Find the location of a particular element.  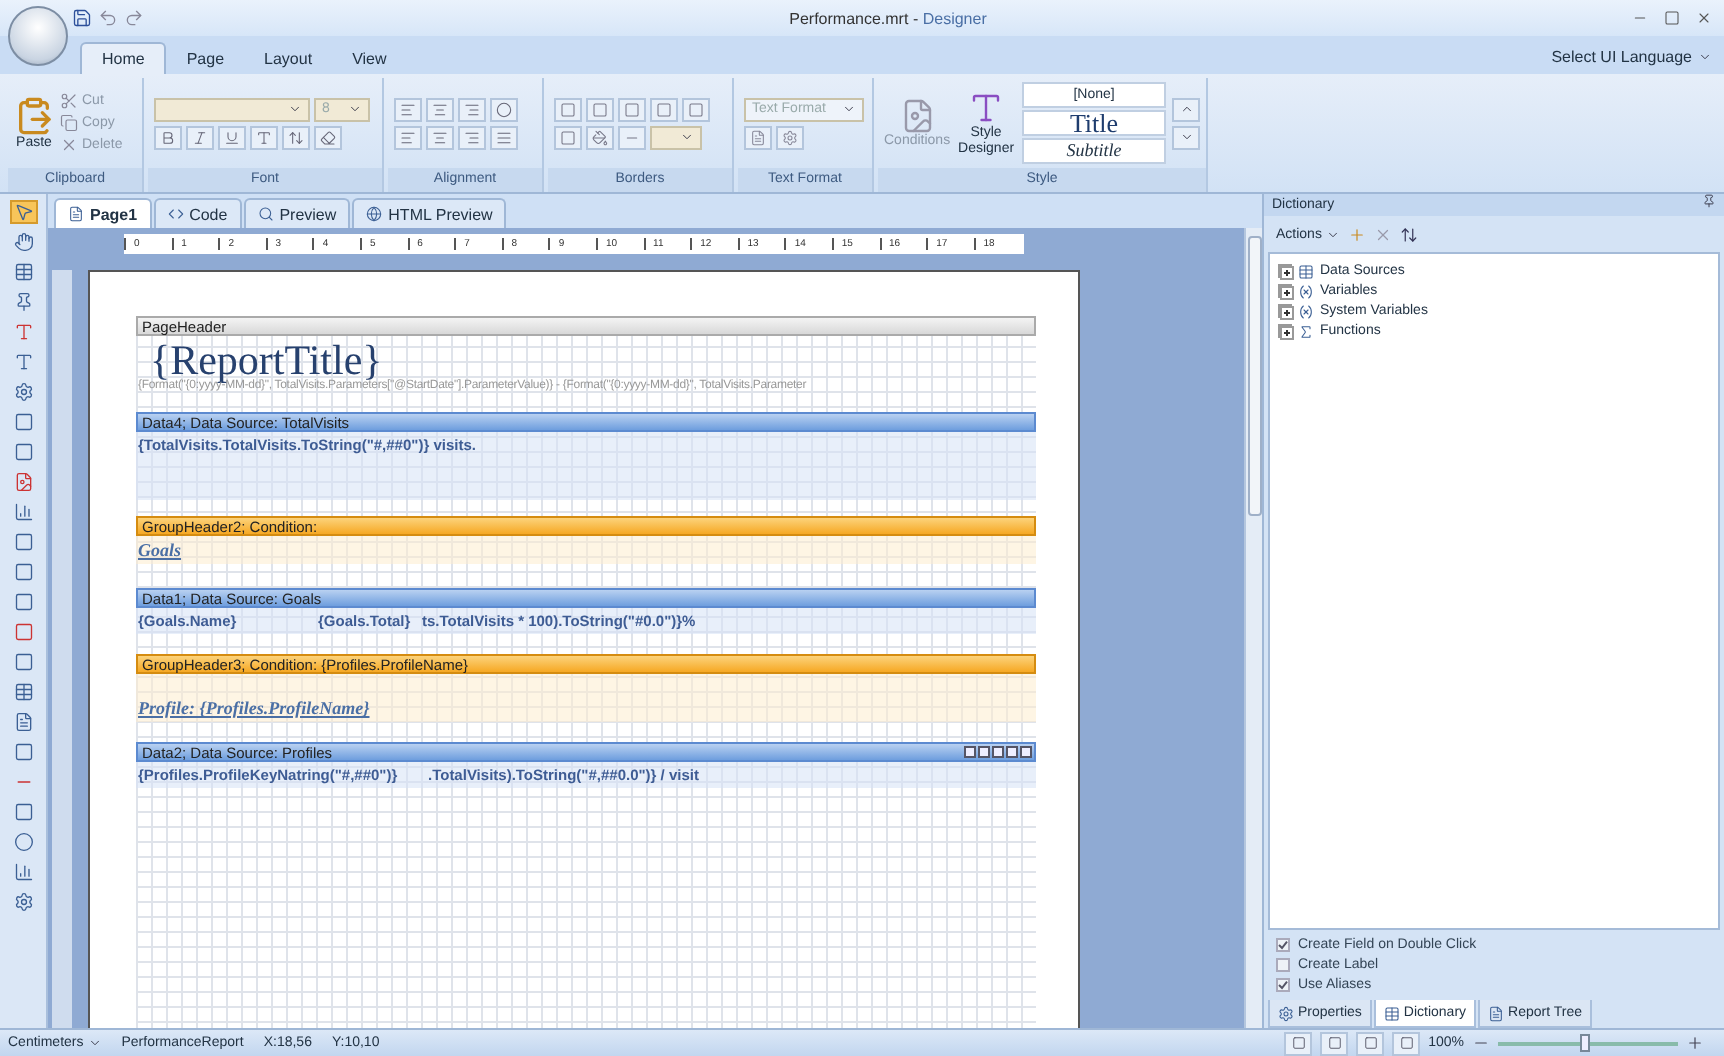

ribbon-tab: Home is located at coordinates (123, 58).